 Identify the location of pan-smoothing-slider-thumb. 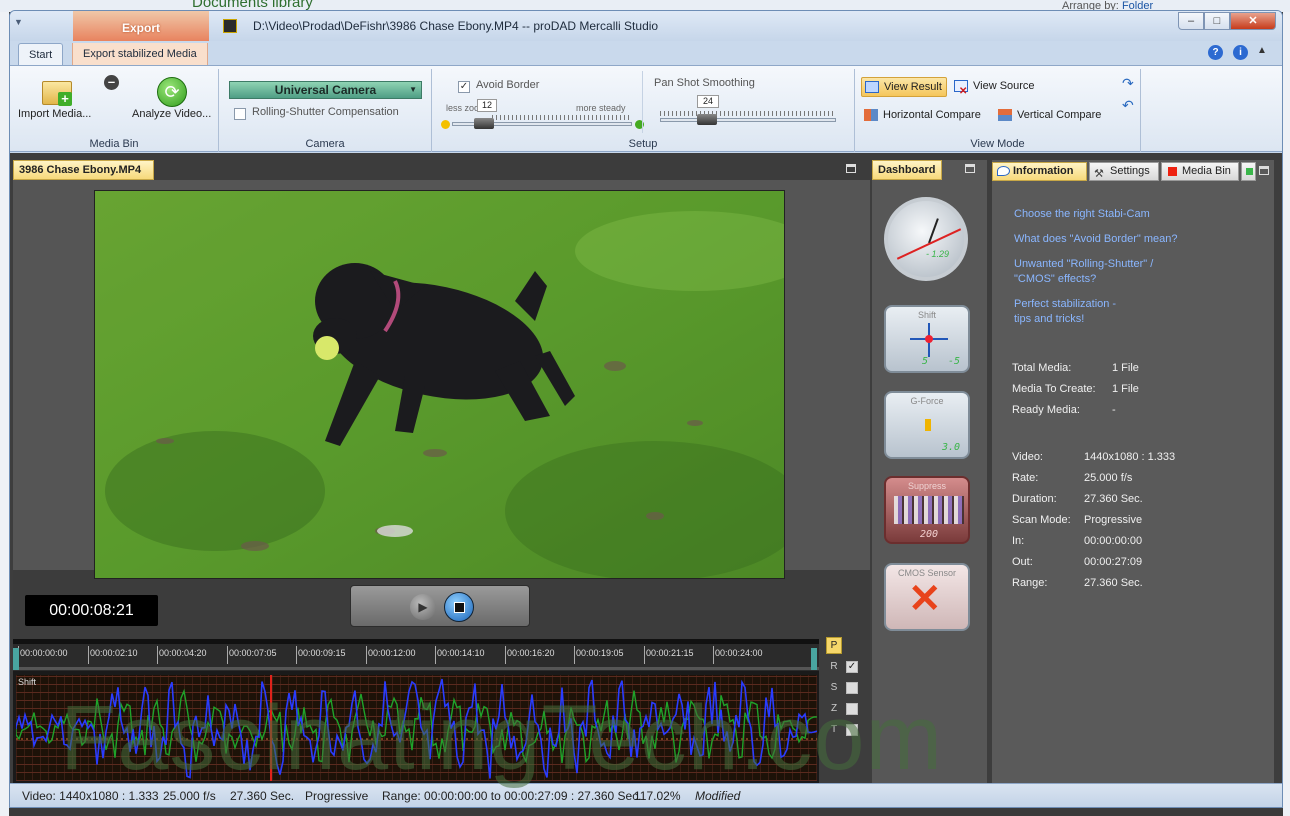
(707, 119).